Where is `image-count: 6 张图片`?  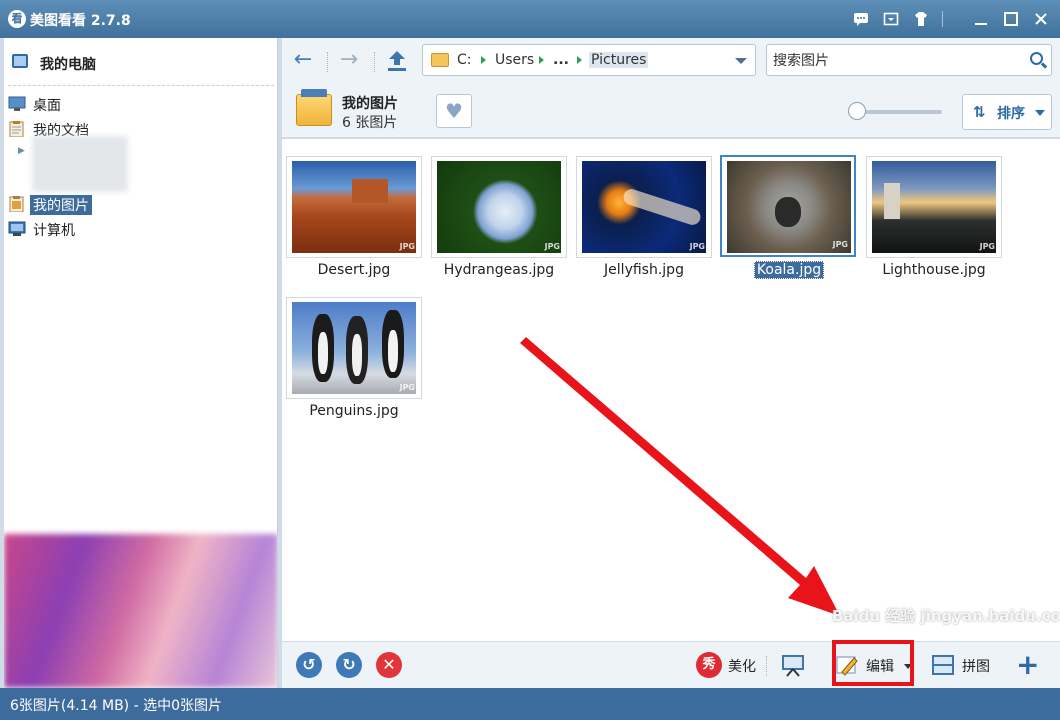
image-count: 6 张图片 is located at coordinates (370, 123).